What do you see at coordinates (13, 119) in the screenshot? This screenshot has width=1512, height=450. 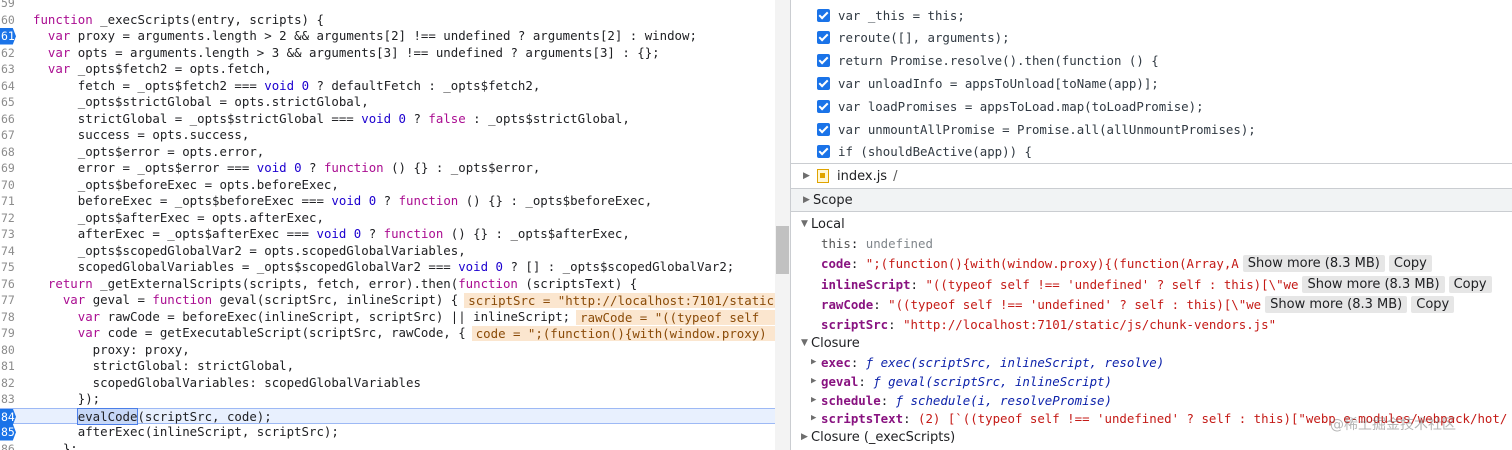 I see `line-number: 66` at bounding box center [13, 119].